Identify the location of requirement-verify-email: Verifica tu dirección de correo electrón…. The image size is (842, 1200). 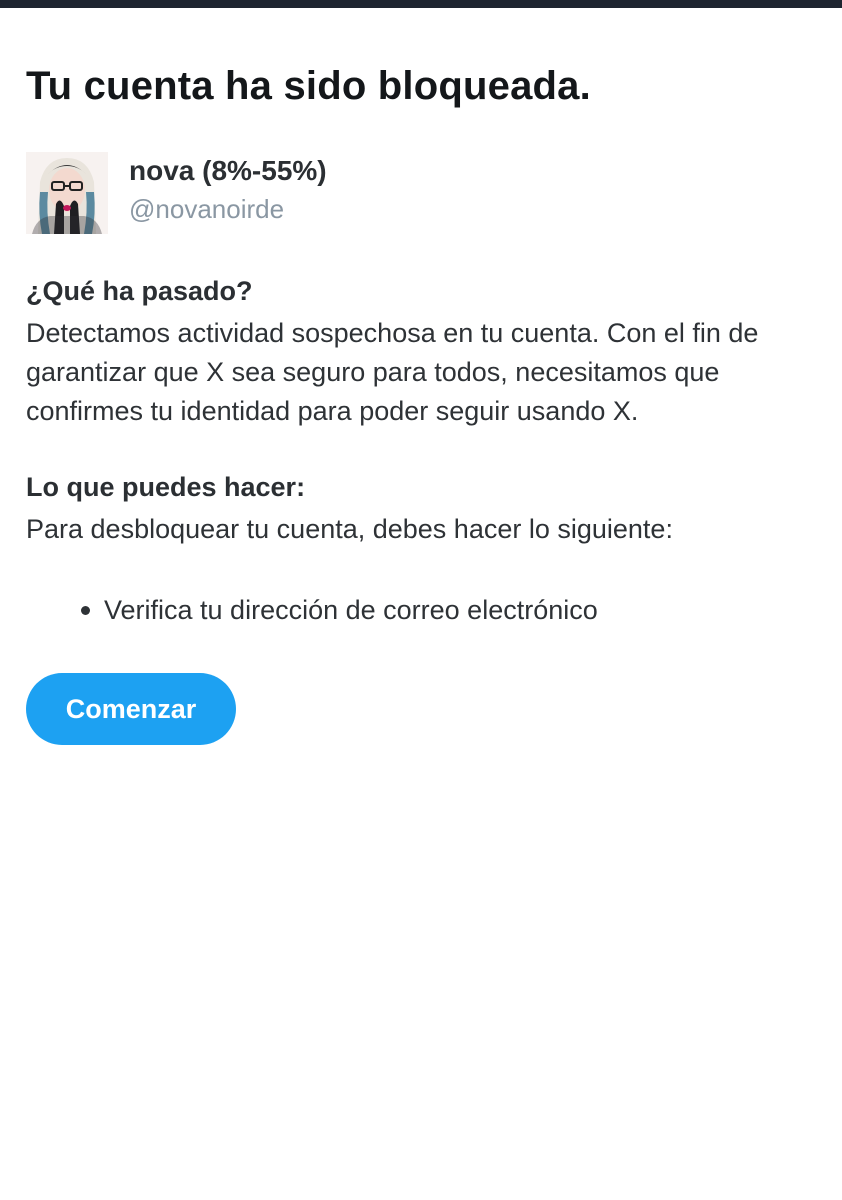
(351, 610).